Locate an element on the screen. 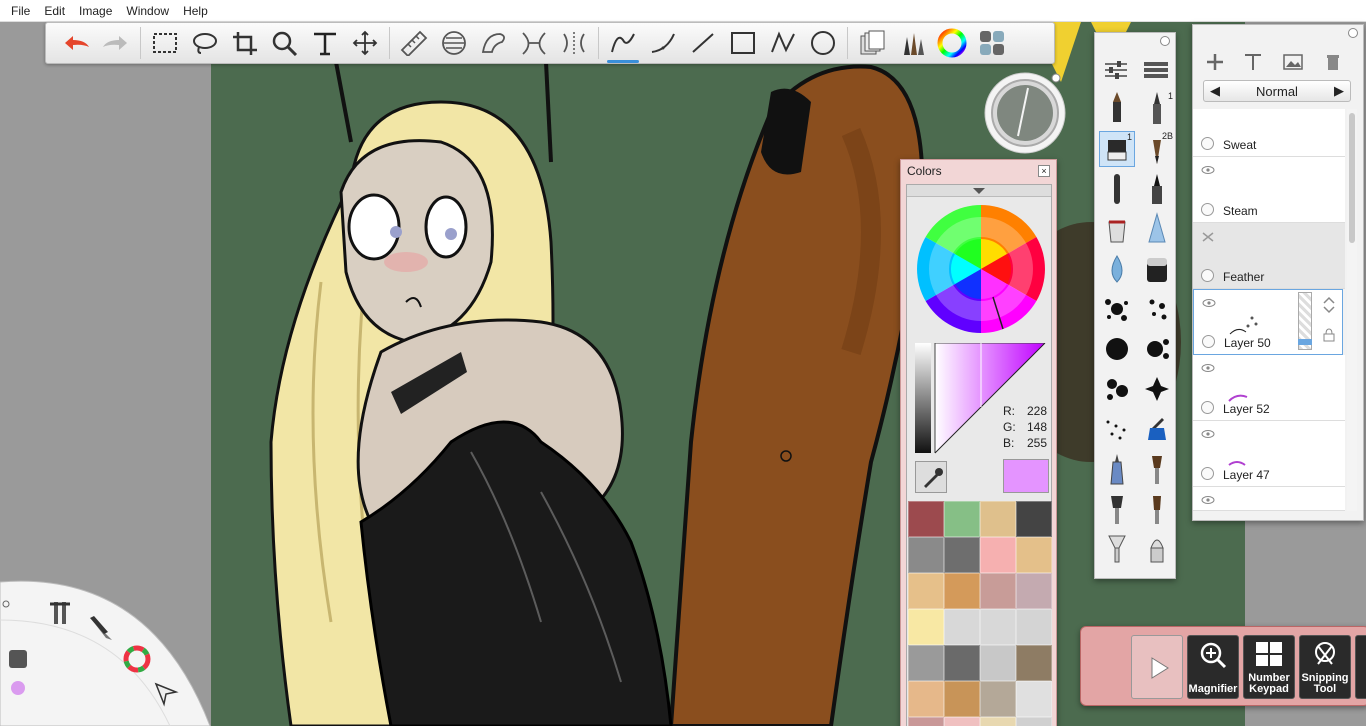 This screenshot has width=1366, height=726. layer-row: Feather is located at coordinates (1269, 256).